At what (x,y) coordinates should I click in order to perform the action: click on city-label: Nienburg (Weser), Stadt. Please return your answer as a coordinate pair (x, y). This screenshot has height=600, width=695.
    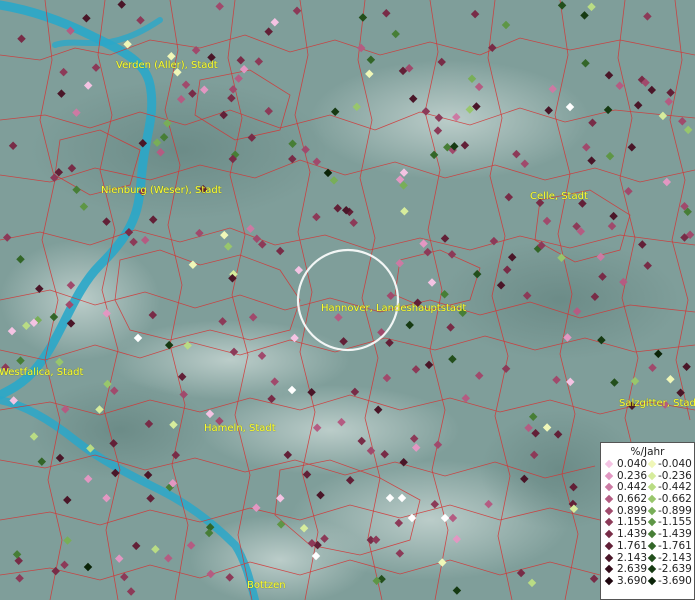
    Looking at the image, I should click on (161, 190).